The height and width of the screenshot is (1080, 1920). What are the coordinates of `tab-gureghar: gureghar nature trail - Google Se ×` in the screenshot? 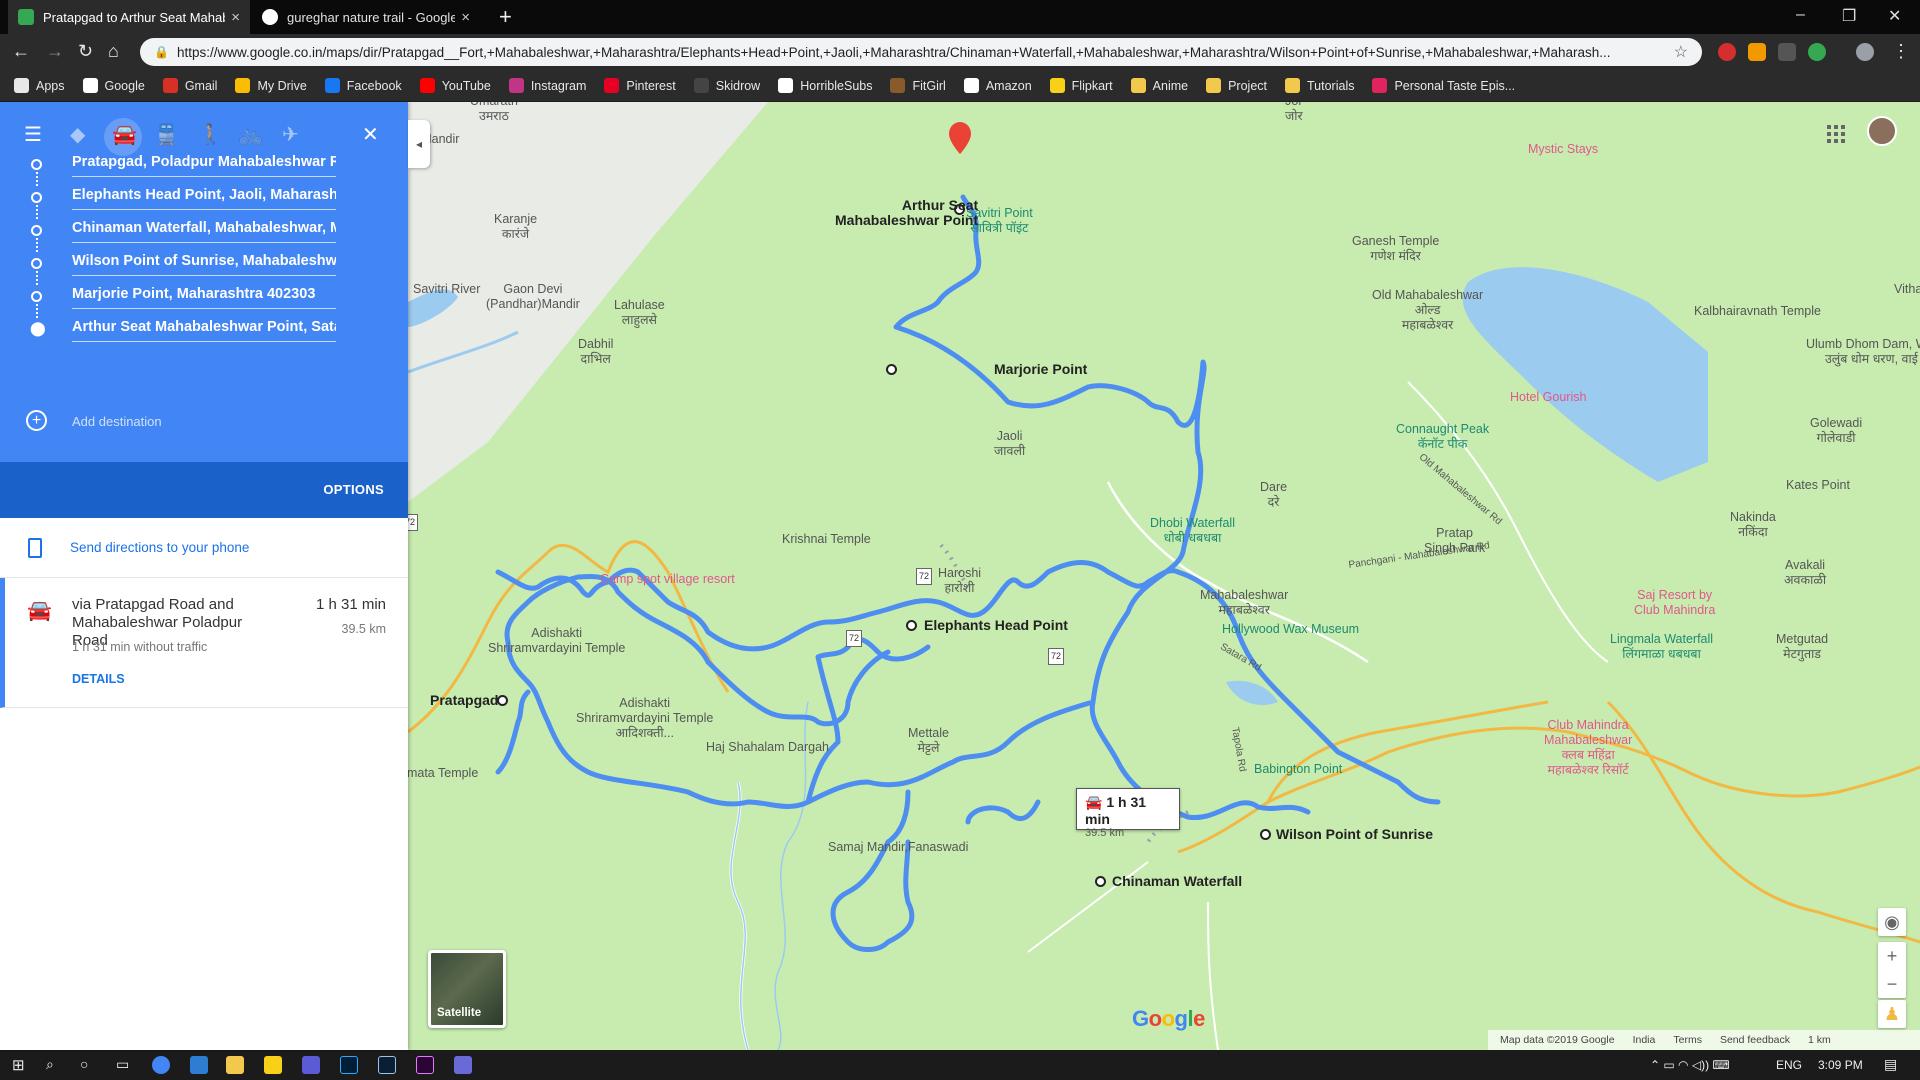 It's located at (366, 17).